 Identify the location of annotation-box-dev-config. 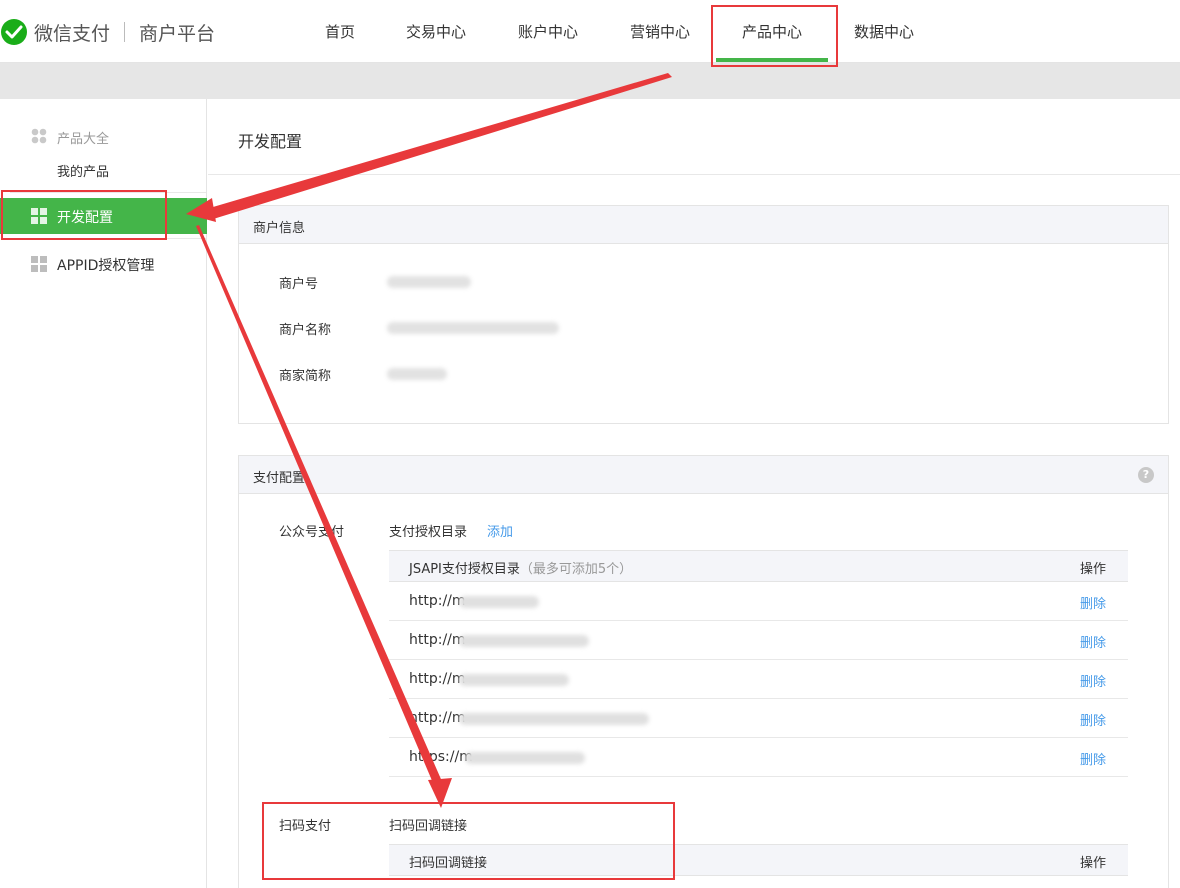
(84, 215).